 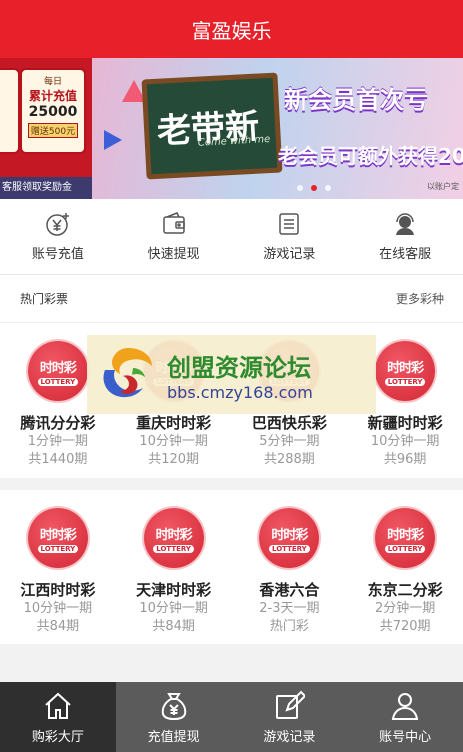 What do you see at coordinates (370, 156) in the screenshot?
I see `banner-subline: 老会员可额外获得20%亏` at bounding box center [370, 156].